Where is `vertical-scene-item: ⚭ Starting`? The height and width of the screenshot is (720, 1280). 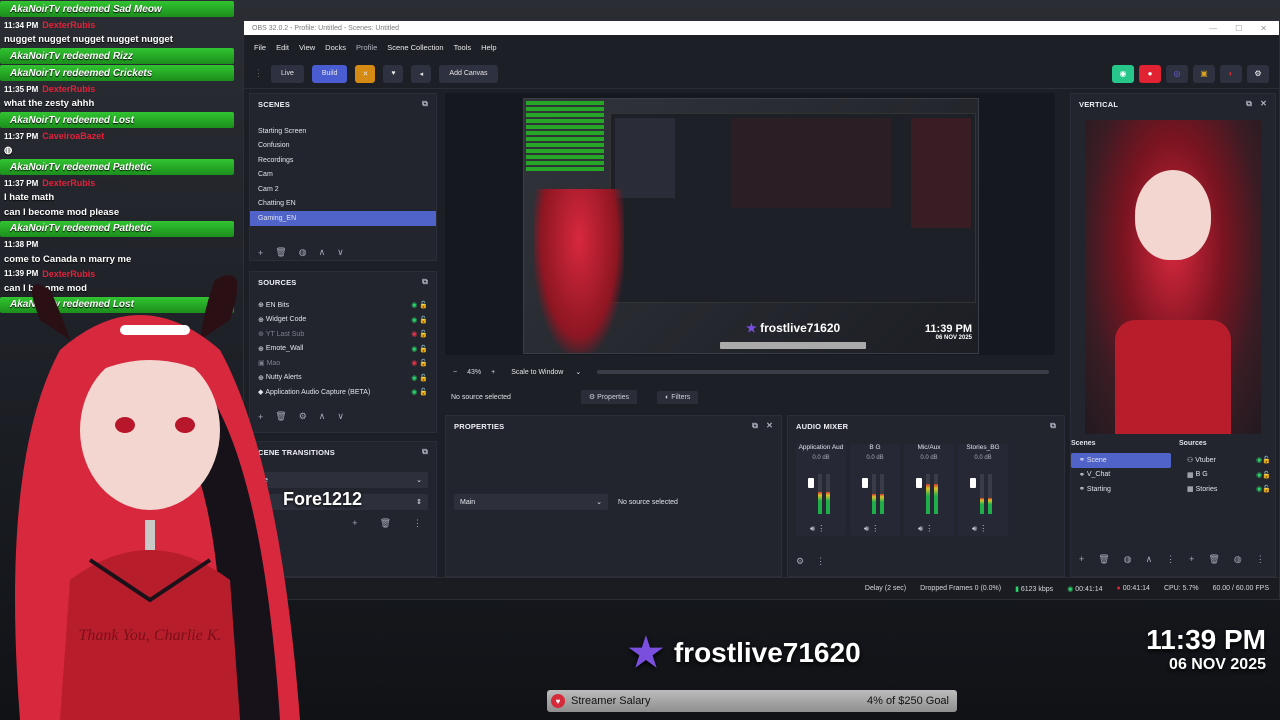 vertical-scene-item: ⚭ Starting is located at coordinates (1125, 489).